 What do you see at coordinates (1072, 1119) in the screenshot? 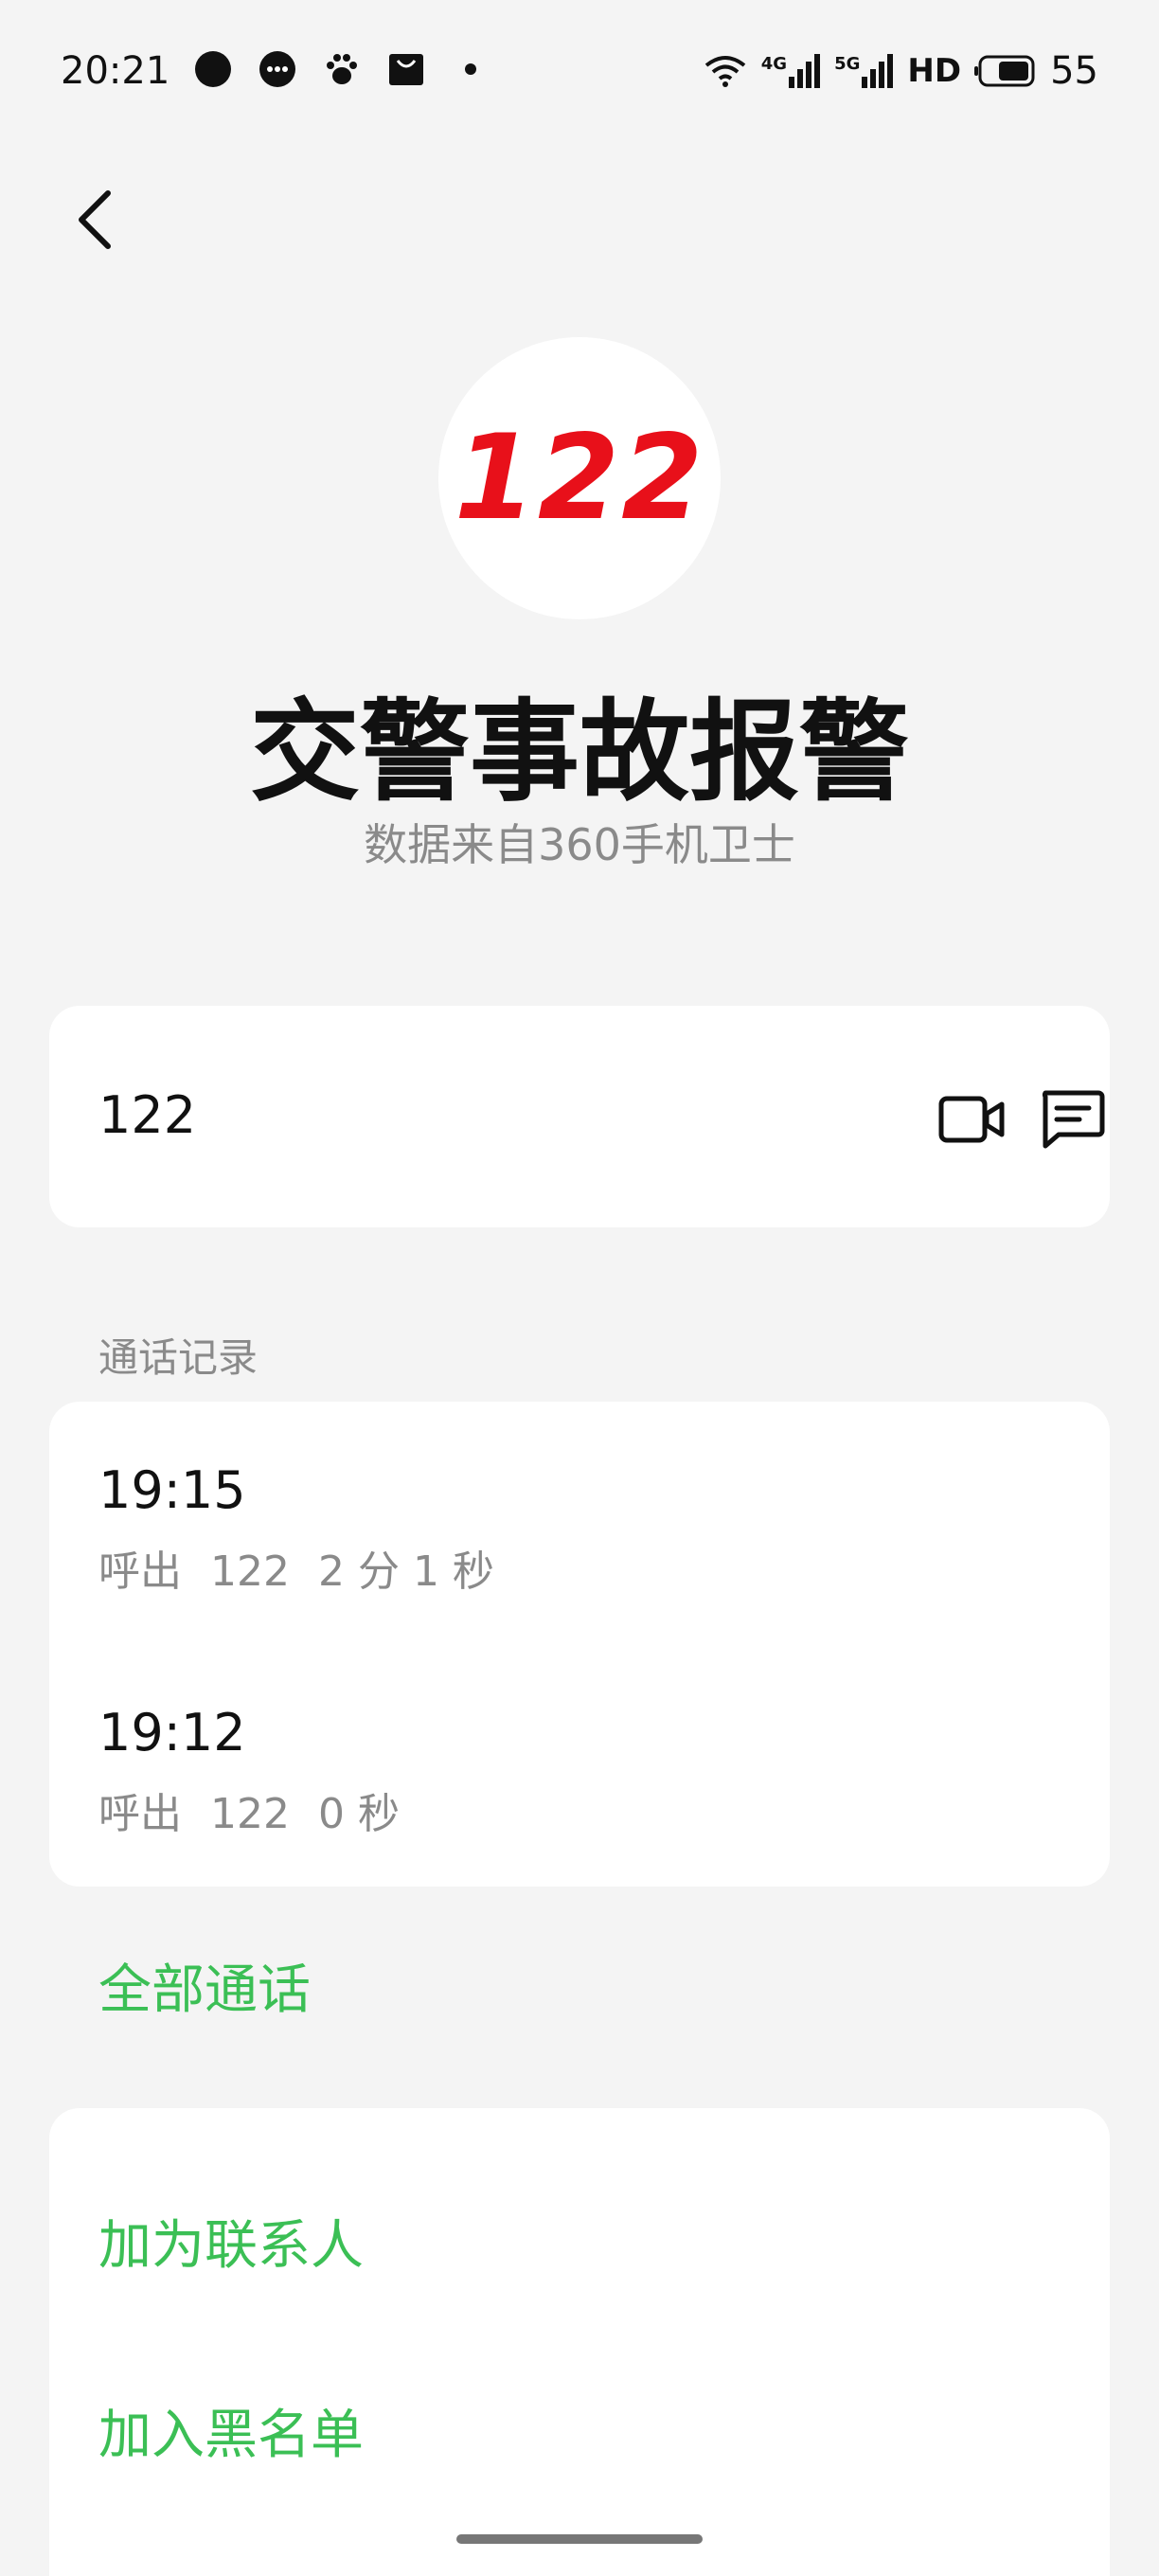
I see `message-icon` at bounding box center [1072, 1119].